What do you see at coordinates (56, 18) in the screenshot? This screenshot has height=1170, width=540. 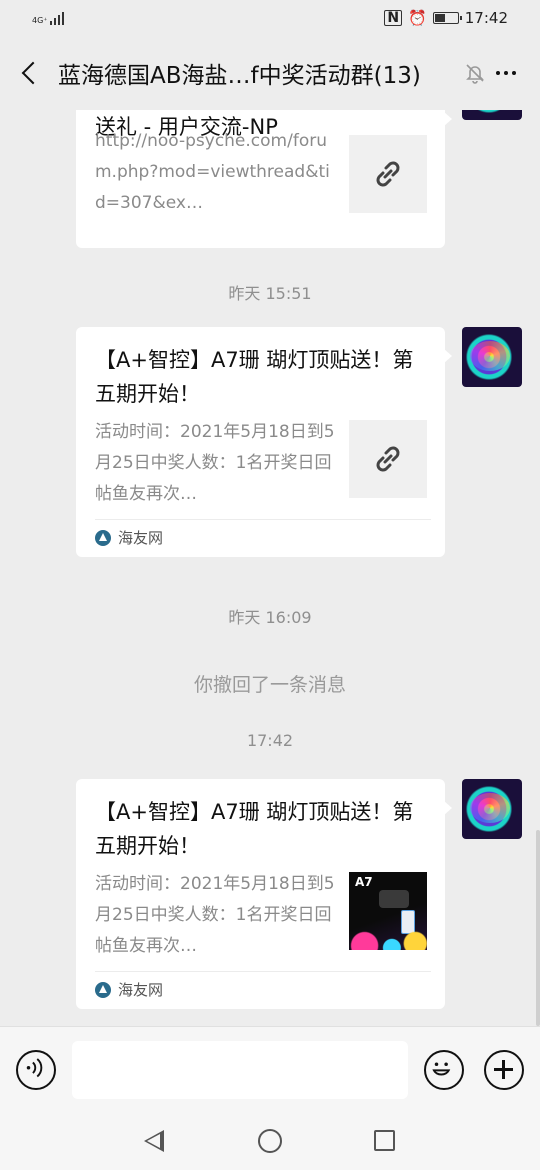 I see `signal-icon` at bounding box center [56, 18].